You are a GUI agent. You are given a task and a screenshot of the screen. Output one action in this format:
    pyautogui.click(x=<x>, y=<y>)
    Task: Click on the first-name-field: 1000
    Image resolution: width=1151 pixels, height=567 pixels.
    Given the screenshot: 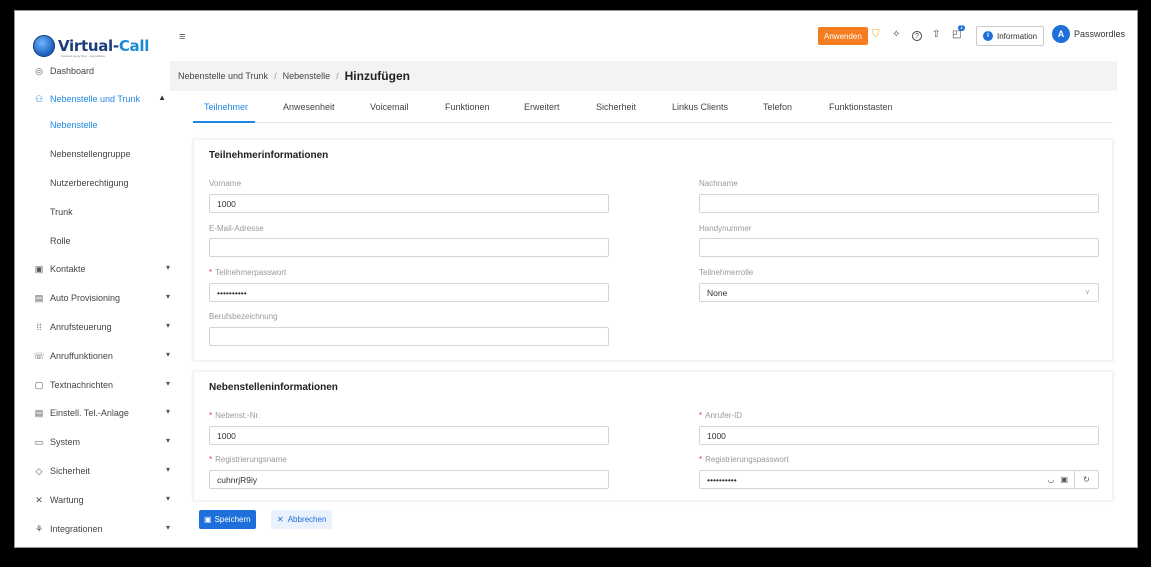 What is the action you would take?
    pyautogui.click(x=409, y=203)
    